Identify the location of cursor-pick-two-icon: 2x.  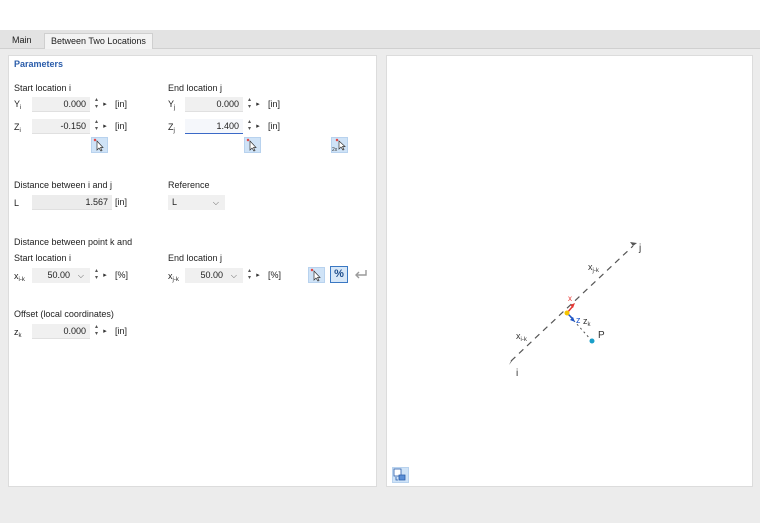
(339, 145).